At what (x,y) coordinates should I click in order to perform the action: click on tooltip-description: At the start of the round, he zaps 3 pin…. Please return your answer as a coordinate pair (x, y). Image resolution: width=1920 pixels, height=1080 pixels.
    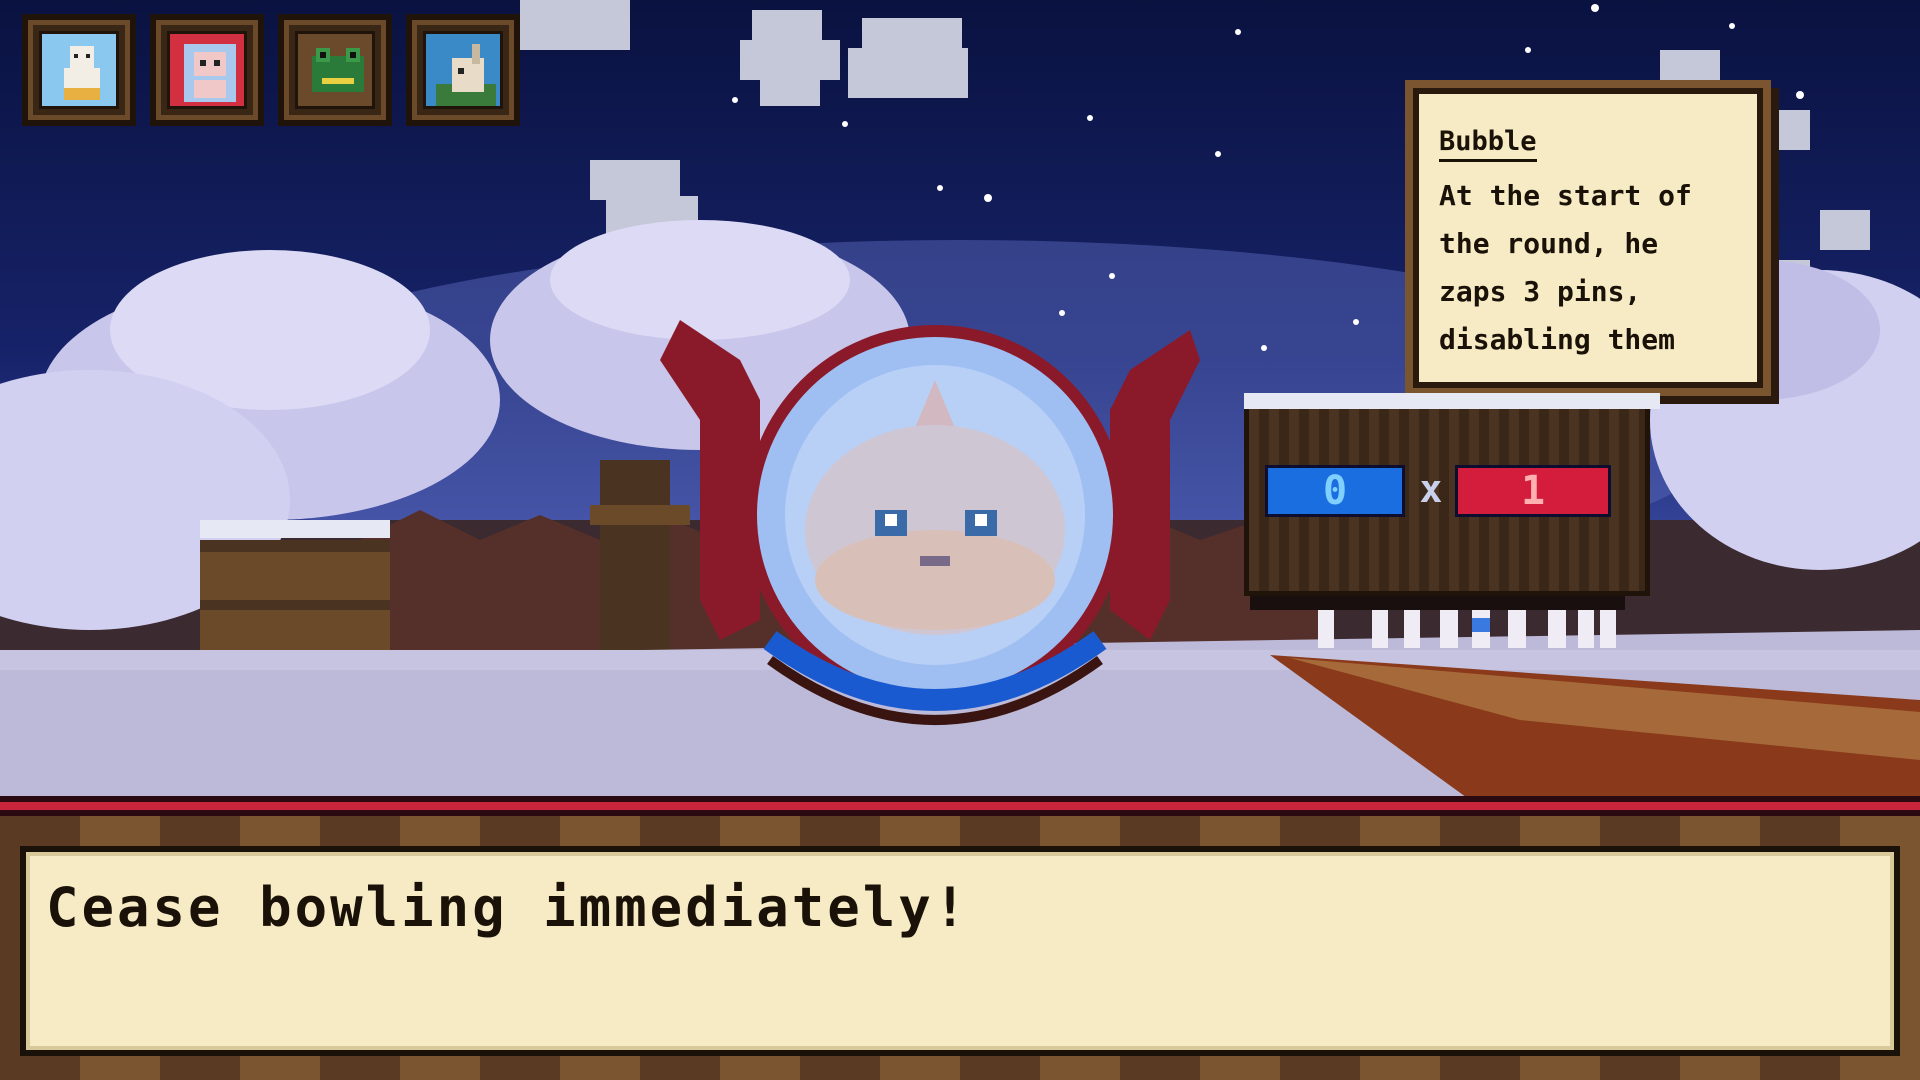
    Looking at the image, I should click on (1588, 268).